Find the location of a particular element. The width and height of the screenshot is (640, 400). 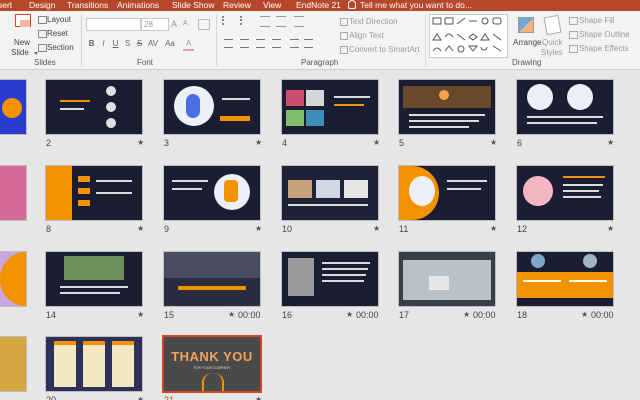

shapes-gallery-icon is located at coordinates (468, 36).